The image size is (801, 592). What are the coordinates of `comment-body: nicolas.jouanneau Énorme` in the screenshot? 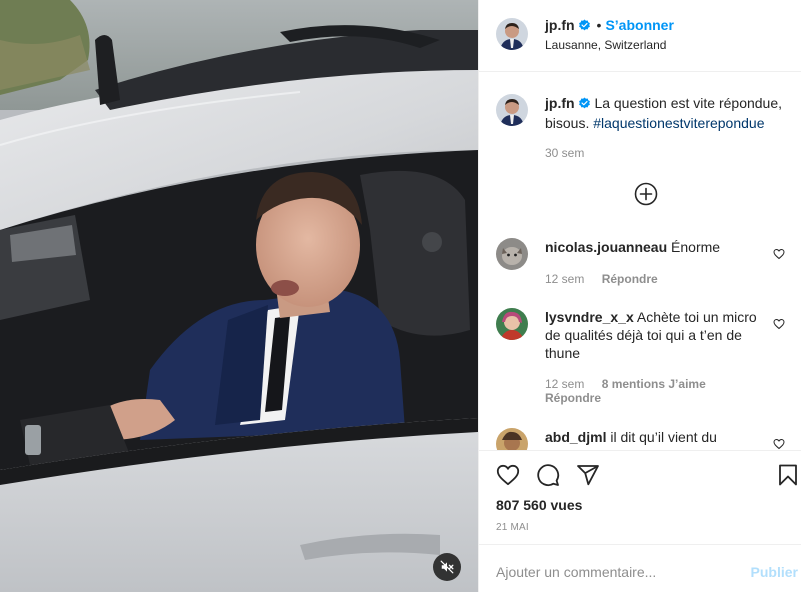 It's located at (655, 247).